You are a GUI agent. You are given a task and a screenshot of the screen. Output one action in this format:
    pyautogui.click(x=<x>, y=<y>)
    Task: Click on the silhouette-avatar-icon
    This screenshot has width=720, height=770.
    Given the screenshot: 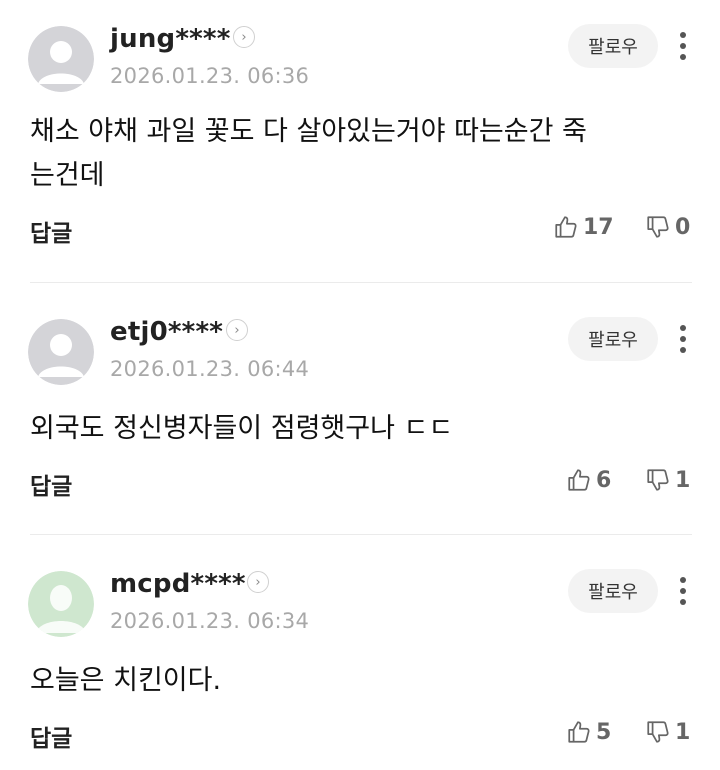 What is the action you would take?
    pyautogui.click(x=61, y=604)
    